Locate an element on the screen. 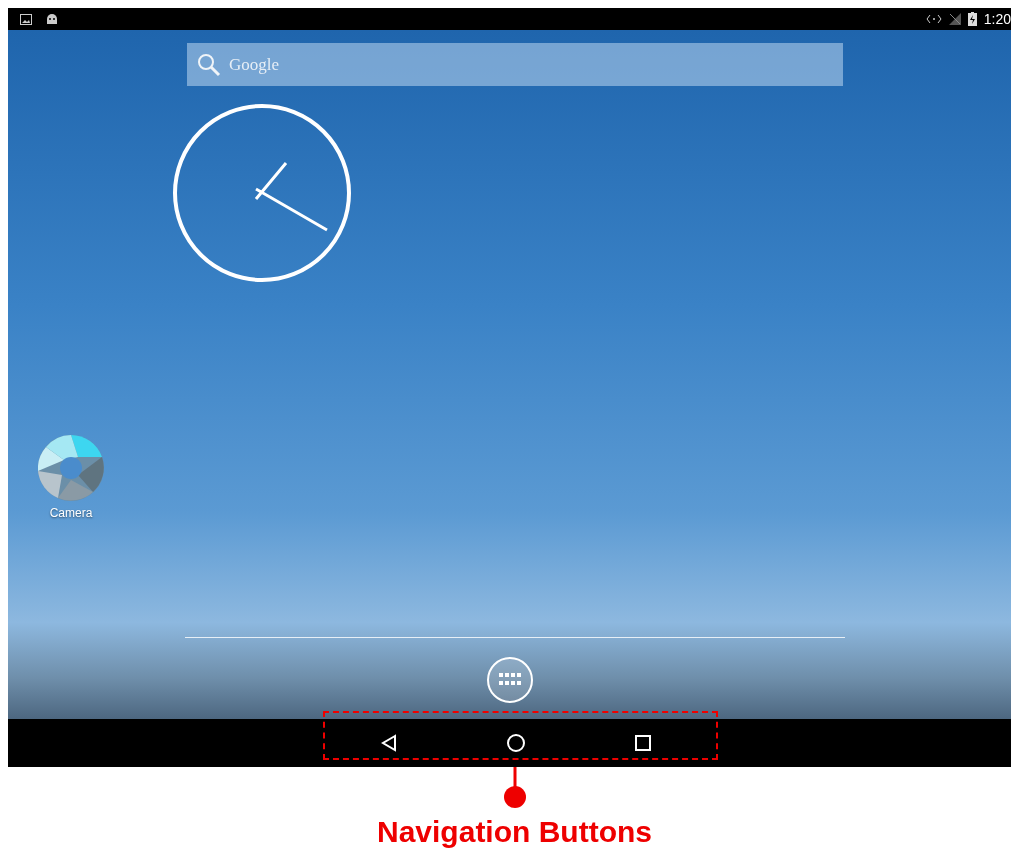  battery-charging-icon is located at coordinates (972, 19).